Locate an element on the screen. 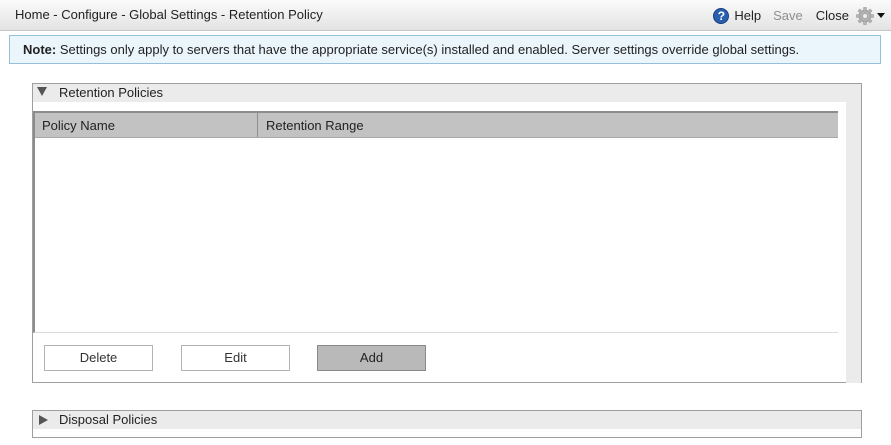 The width and height of the screenshot is (891, 445). close-button: Close is located at coordinates (832, 15).